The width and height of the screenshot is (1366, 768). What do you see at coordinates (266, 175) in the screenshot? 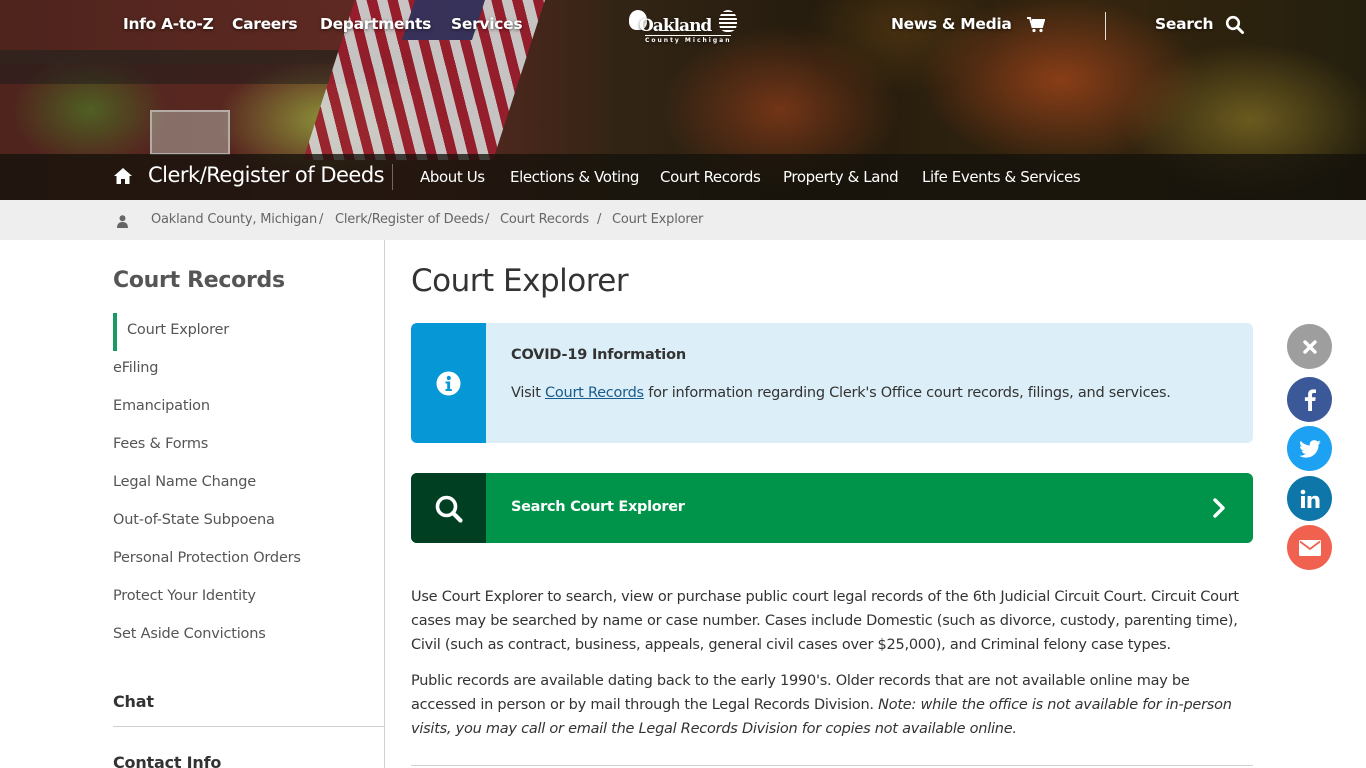
I see `department-title: Clerk/Register of Deeds` at bounding box center [266, 175].